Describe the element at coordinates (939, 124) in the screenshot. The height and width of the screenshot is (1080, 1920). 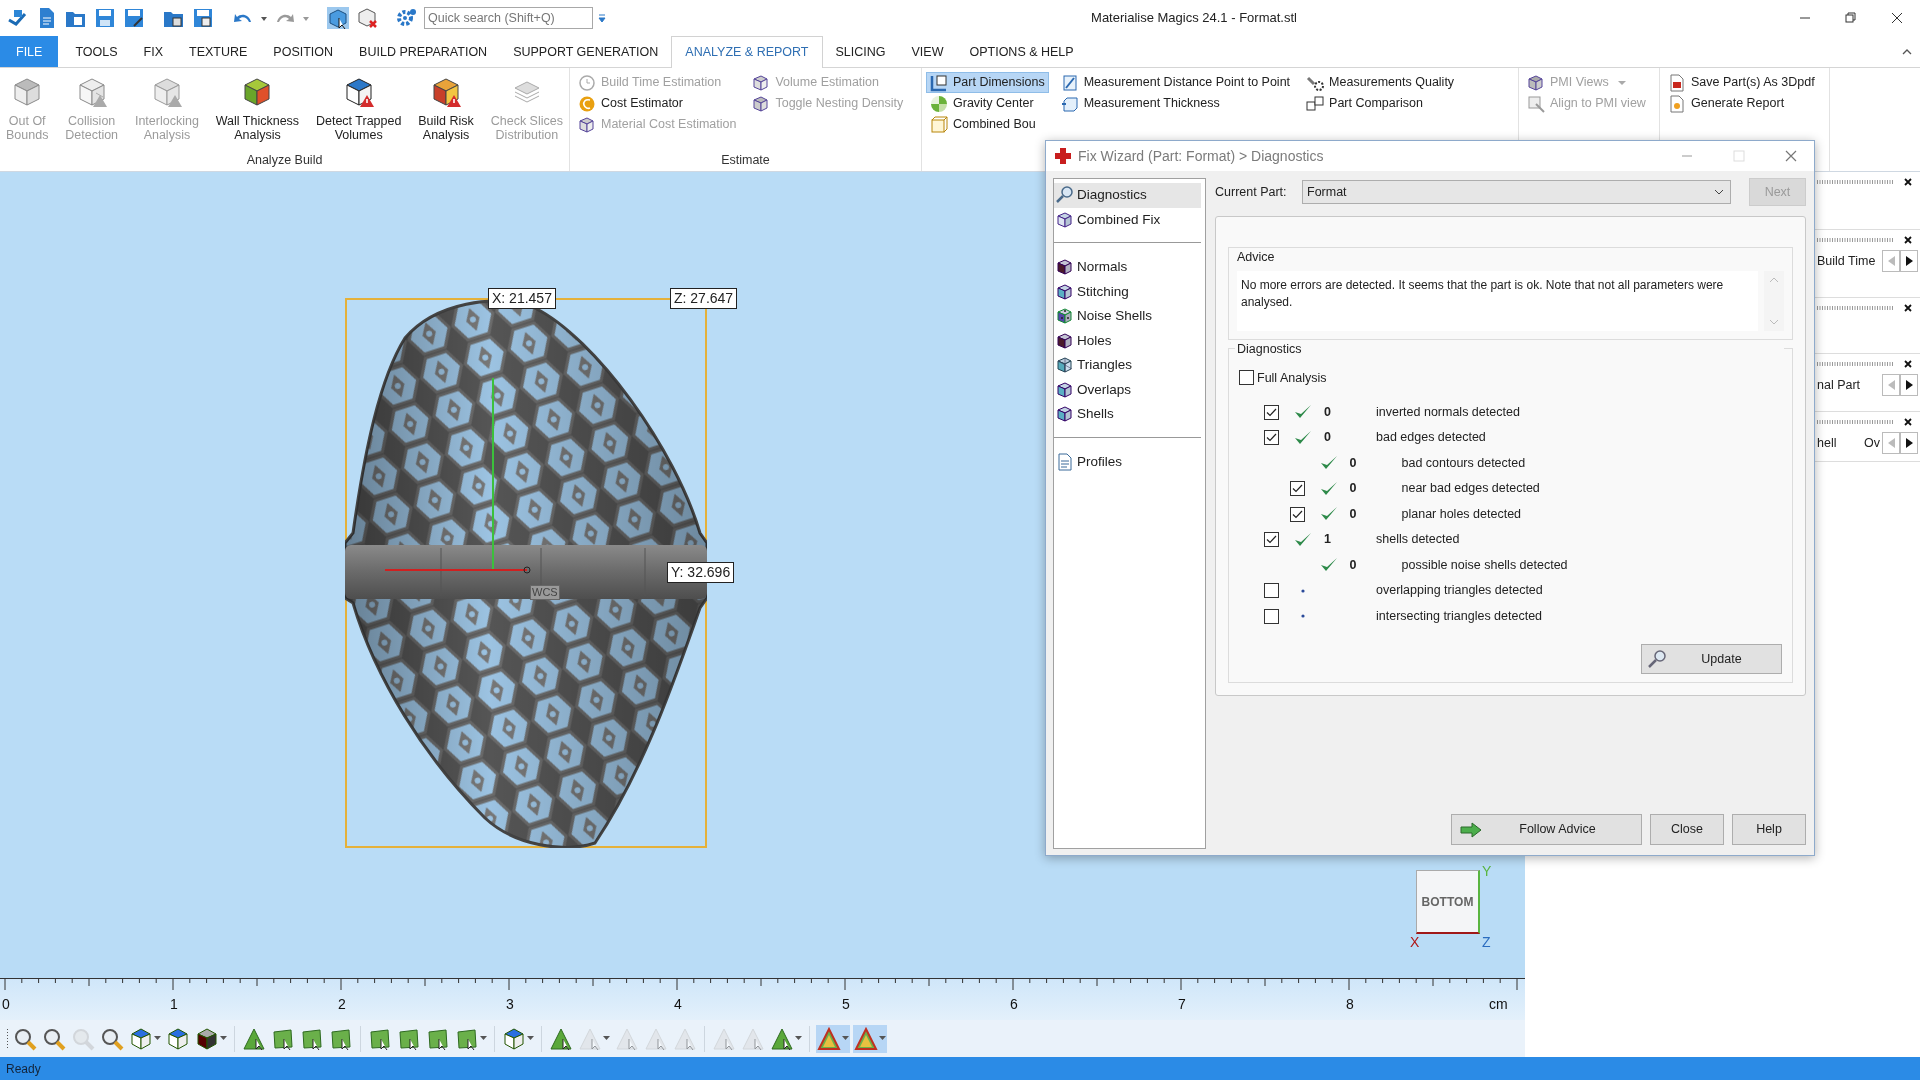
I see `wire-box-icon` at that location.